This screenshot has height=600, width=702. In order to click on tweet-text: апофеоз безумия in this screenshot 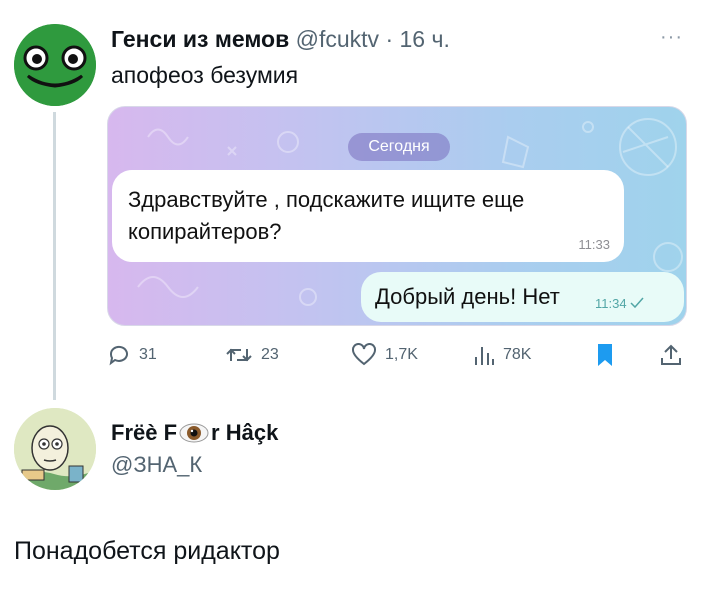, I will do `click(205, 75)`.